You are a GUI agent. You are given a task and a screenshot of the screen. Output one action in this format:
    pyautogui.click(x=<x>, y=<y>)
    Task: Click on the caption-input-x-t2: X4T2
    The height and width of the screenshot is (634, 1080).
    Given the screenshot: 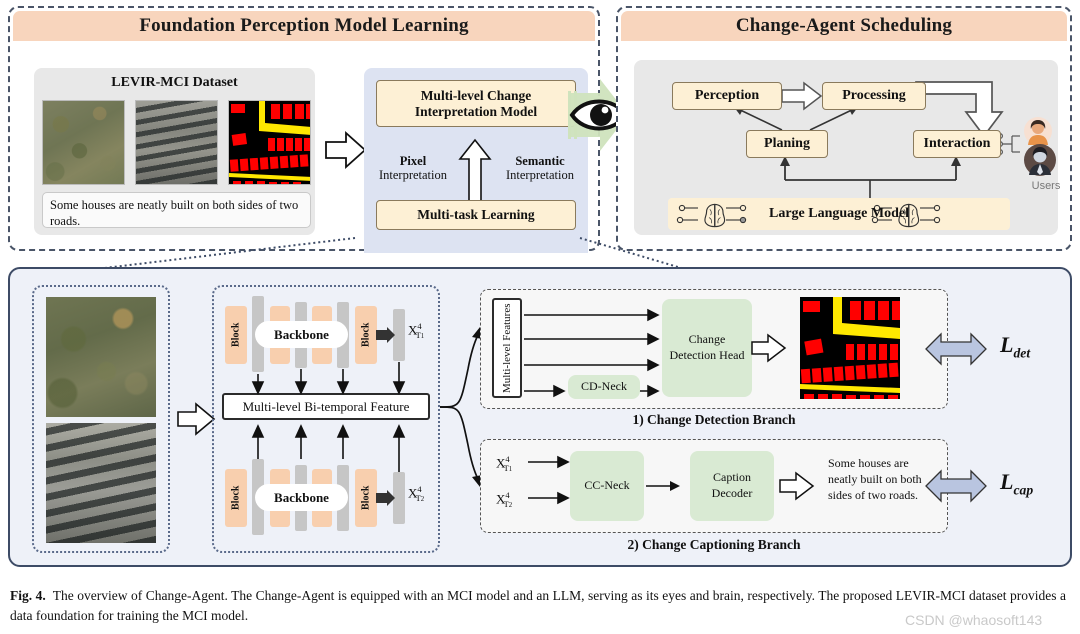 What is the action you would take?
    pyautogui.click(x=504, y=500)
    